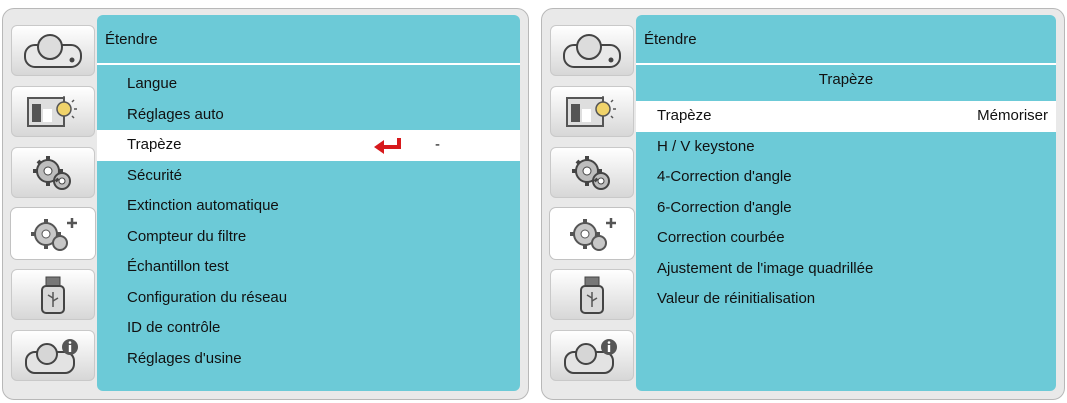 This screenshot has height=403, width=1067. Describe the element at coordinates (846, 116) in the screenshot. I see `submenu-item-trapeze: Trapèze Mémoriser` at that location.